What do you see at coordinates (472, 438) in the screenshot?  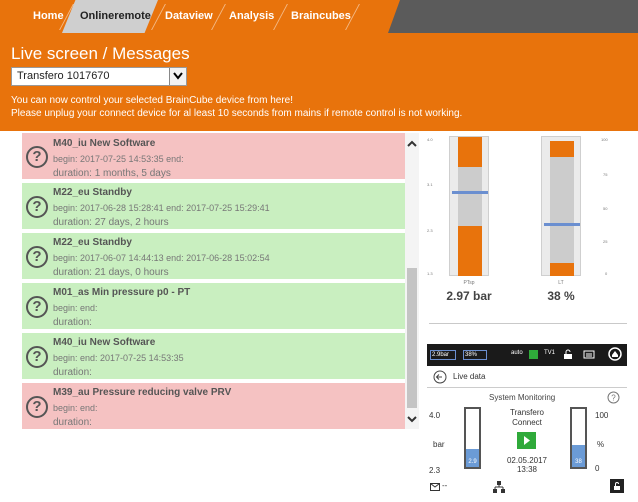 I see `pressure-tube: 2.9` at bounding box center [472, 438].